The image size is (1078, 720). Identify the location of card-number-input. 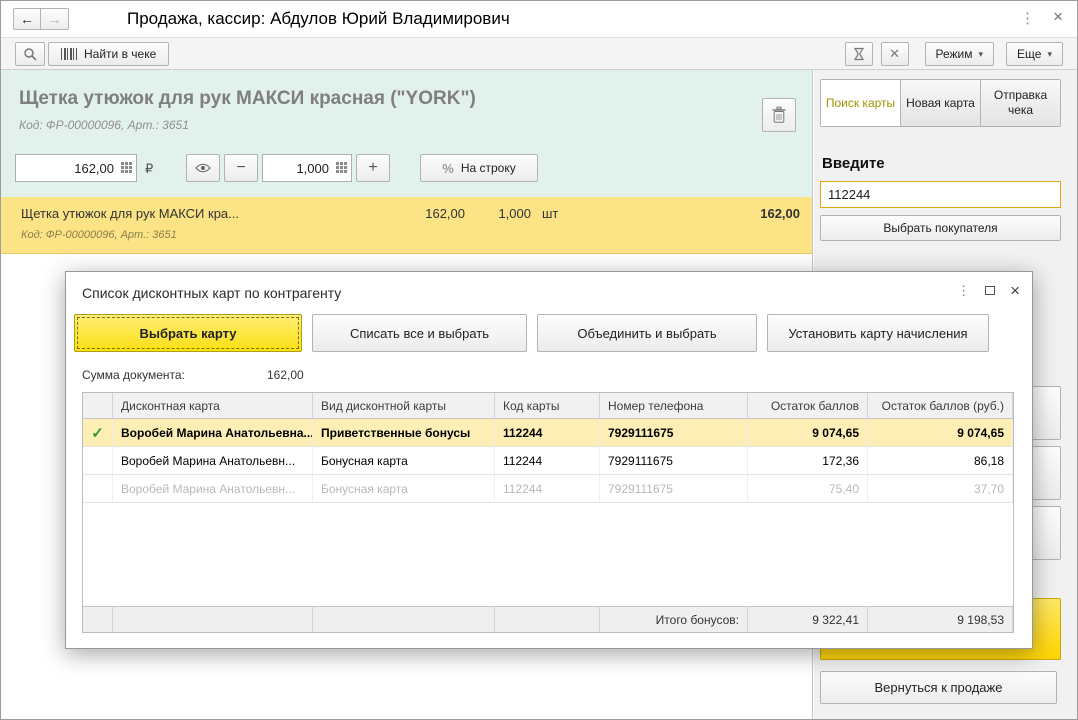
(940, 194).